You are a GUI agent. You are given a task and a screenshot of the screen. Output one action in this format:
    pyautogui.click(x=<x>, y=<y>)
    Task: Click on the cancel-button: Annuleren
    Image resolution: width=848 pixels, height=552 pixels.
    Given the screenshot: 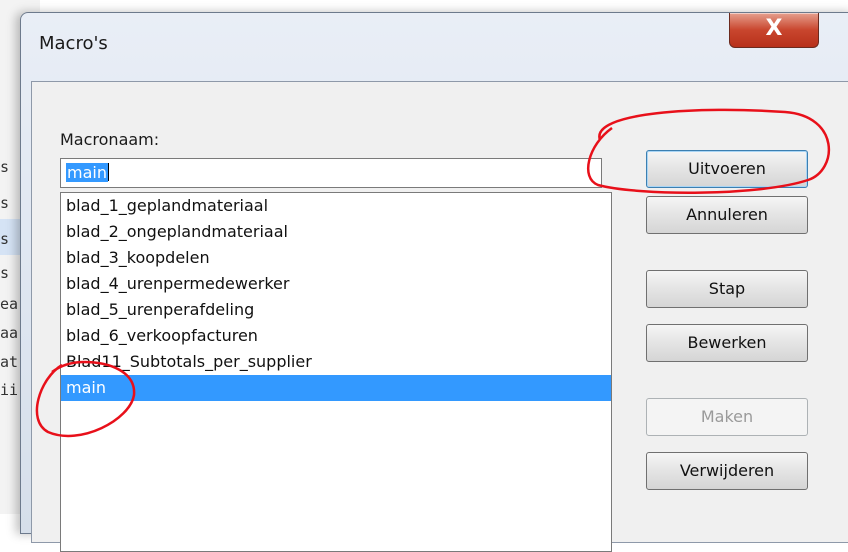 What is the action you would take?
    pyautogui.click(x=727, y=215)
    